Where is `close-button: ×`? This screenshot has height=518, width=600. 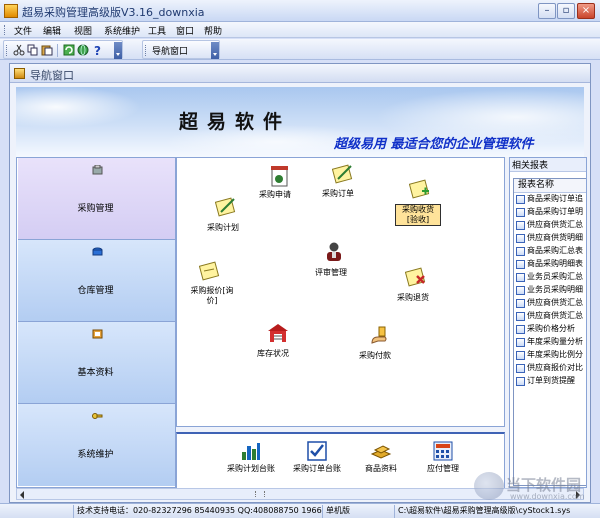 close-button: × is located at coordinates (586, 11).